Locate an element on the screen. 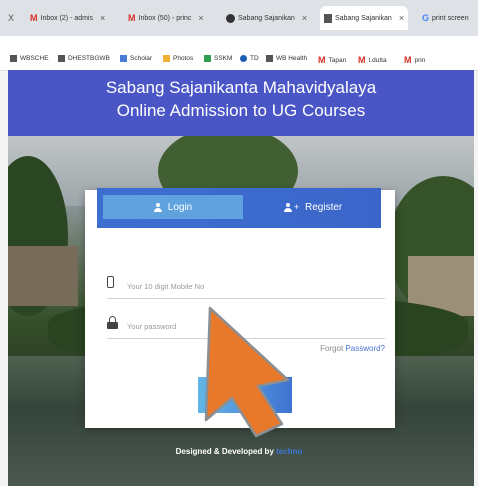  bookmark-scholar: Scholar is located at coordinates (136, 58).